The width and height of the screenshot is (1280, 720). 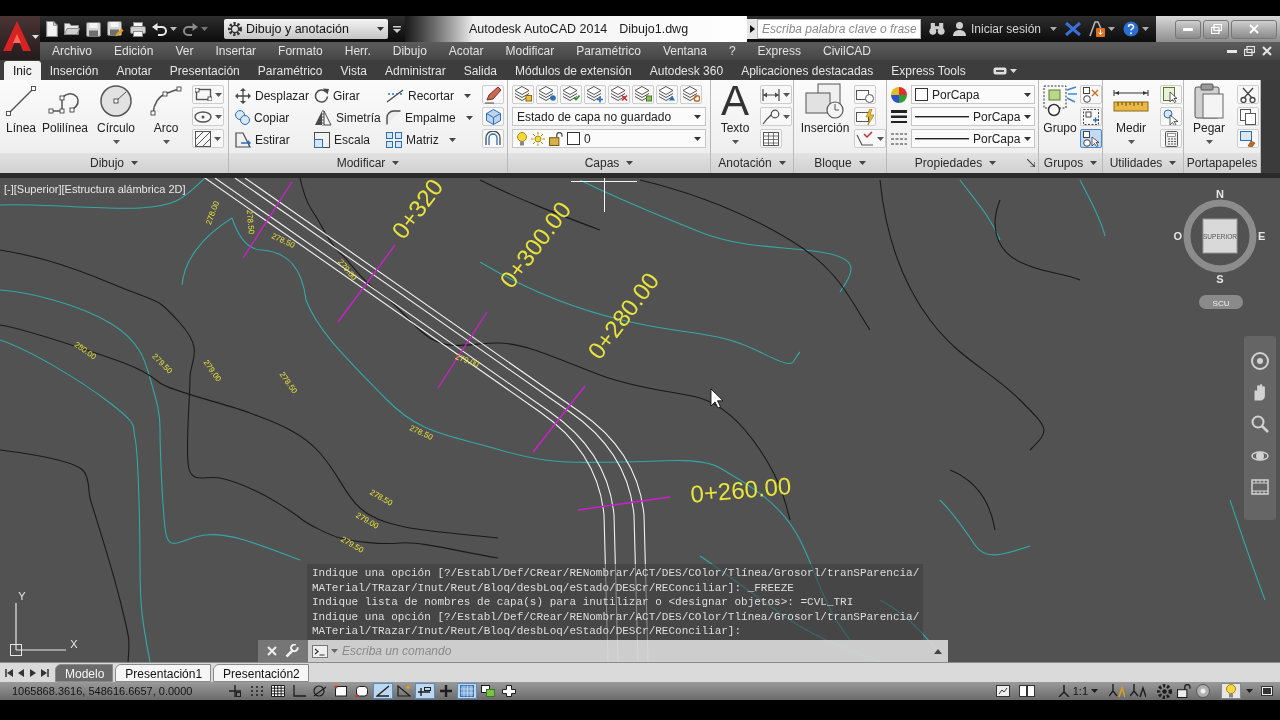 What do you see at coordinates (428, 95) in the screenshot?
I see `trim-button: Recortar` at bounding box center [428, 95].